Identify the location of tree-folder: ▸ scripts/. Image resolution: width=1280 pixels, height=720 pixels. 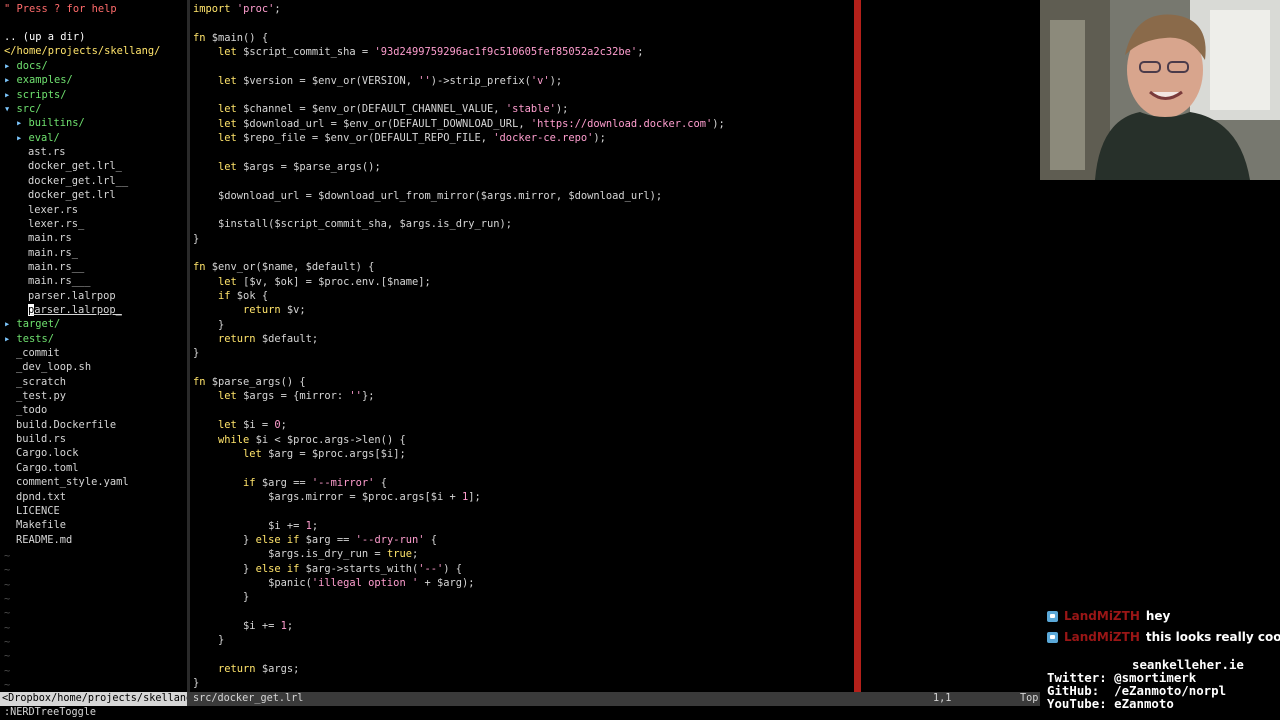
(35, 95).